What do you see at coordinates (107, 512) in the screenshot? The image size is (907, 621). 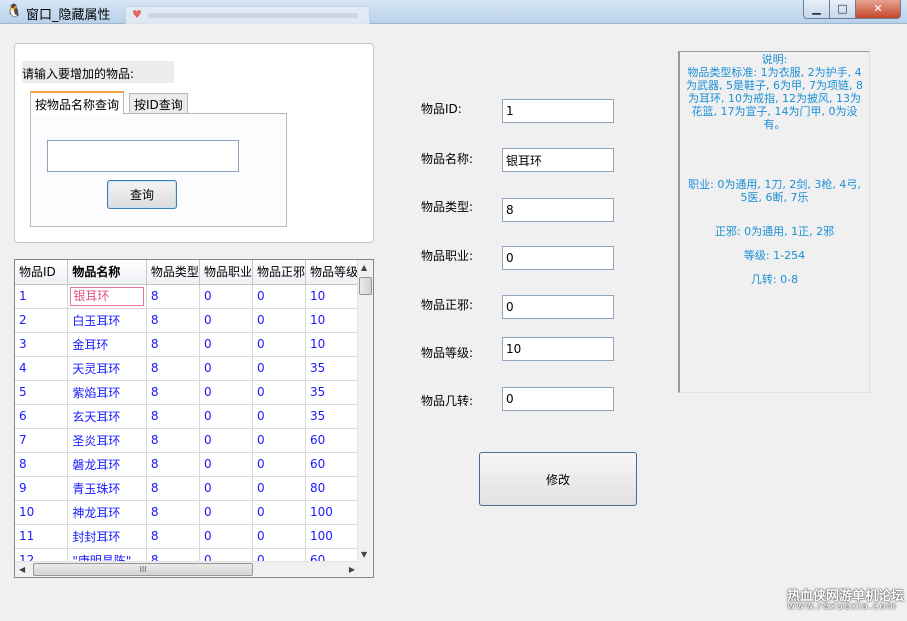 I see `cell-name: 神龙耳环` at bounding box center [107, 512].